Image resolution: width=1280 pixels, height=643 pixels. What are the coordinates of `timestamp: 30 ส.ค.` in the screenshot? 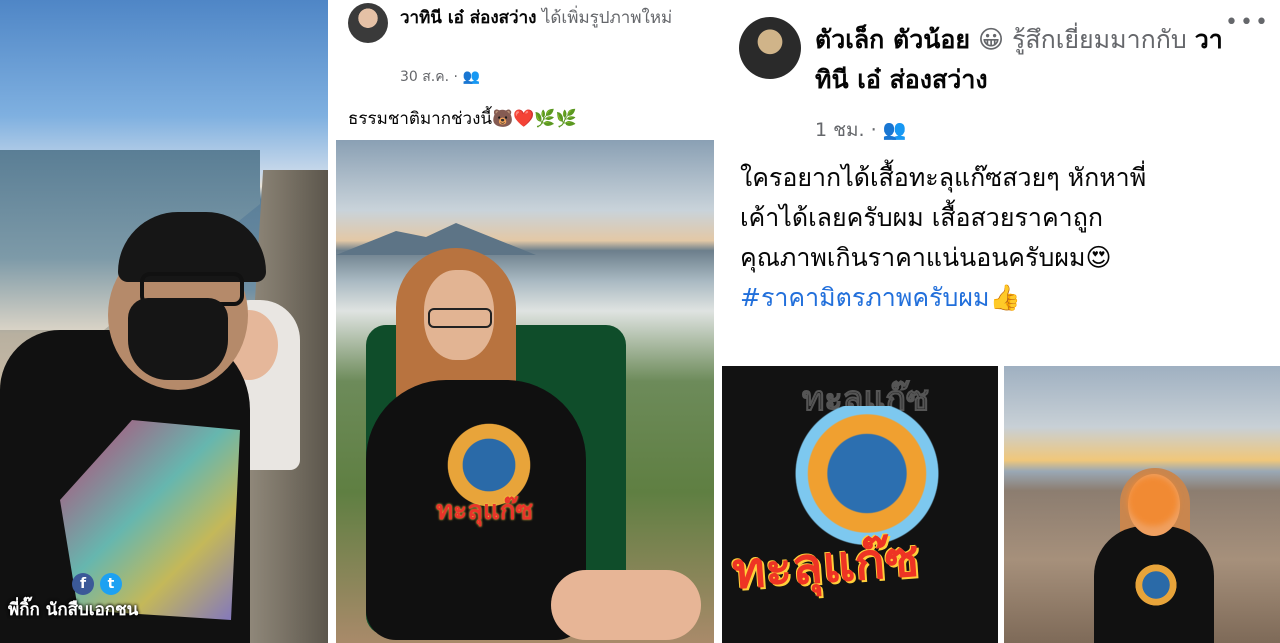 It's located at (424, 77).